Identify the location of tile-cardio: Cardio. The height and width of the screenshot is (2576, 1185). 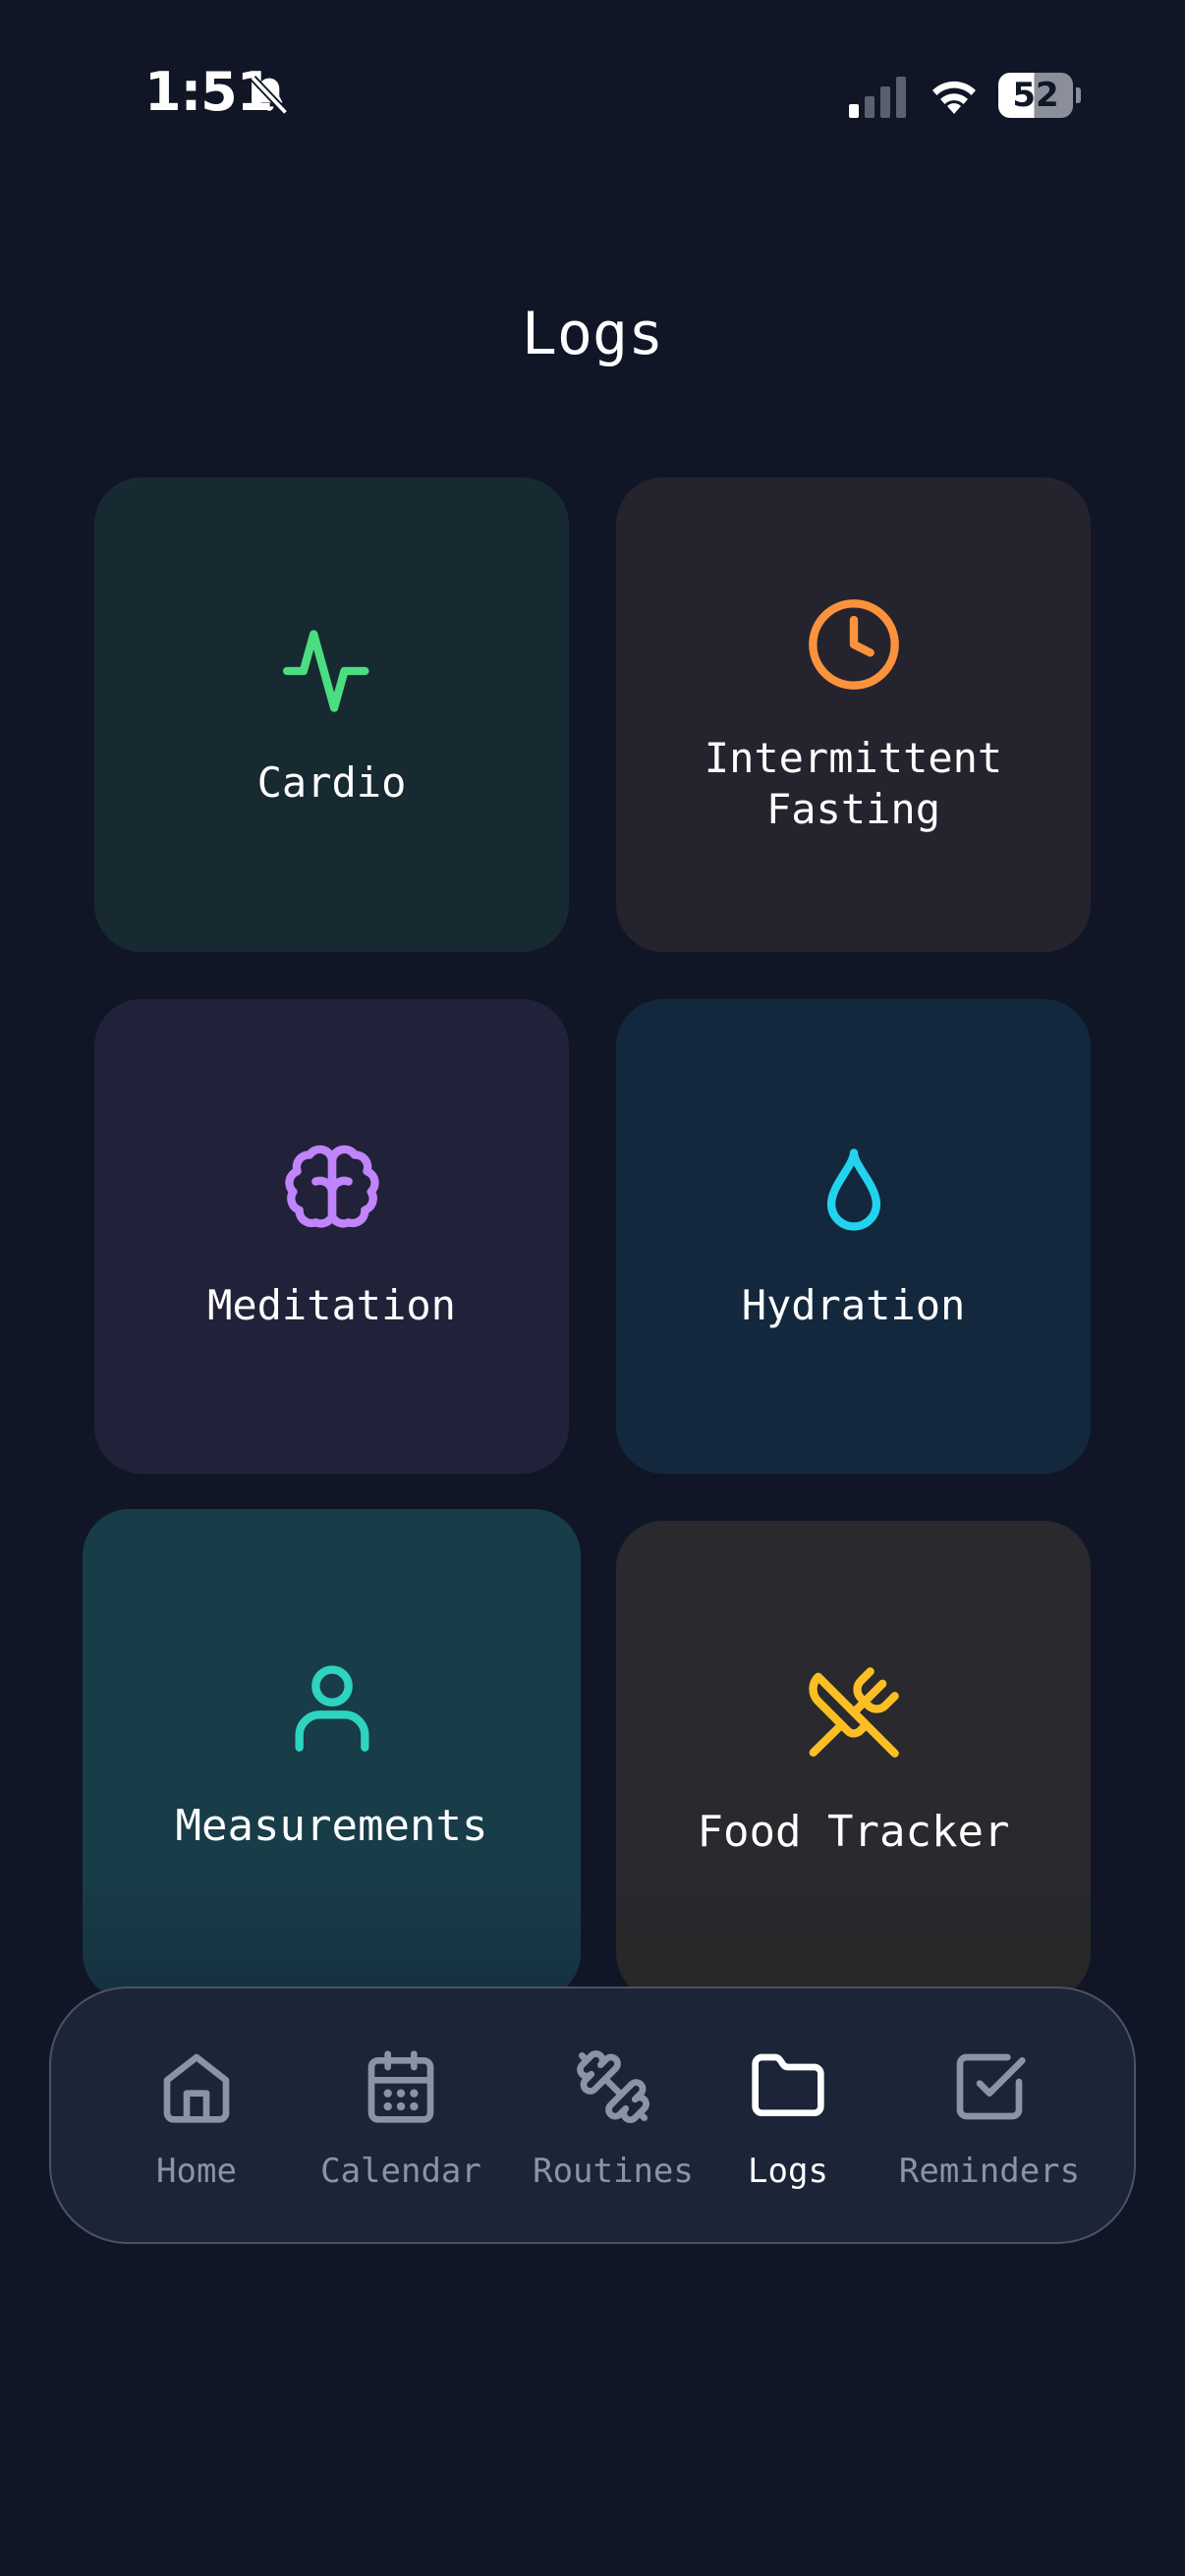
(332, 714).